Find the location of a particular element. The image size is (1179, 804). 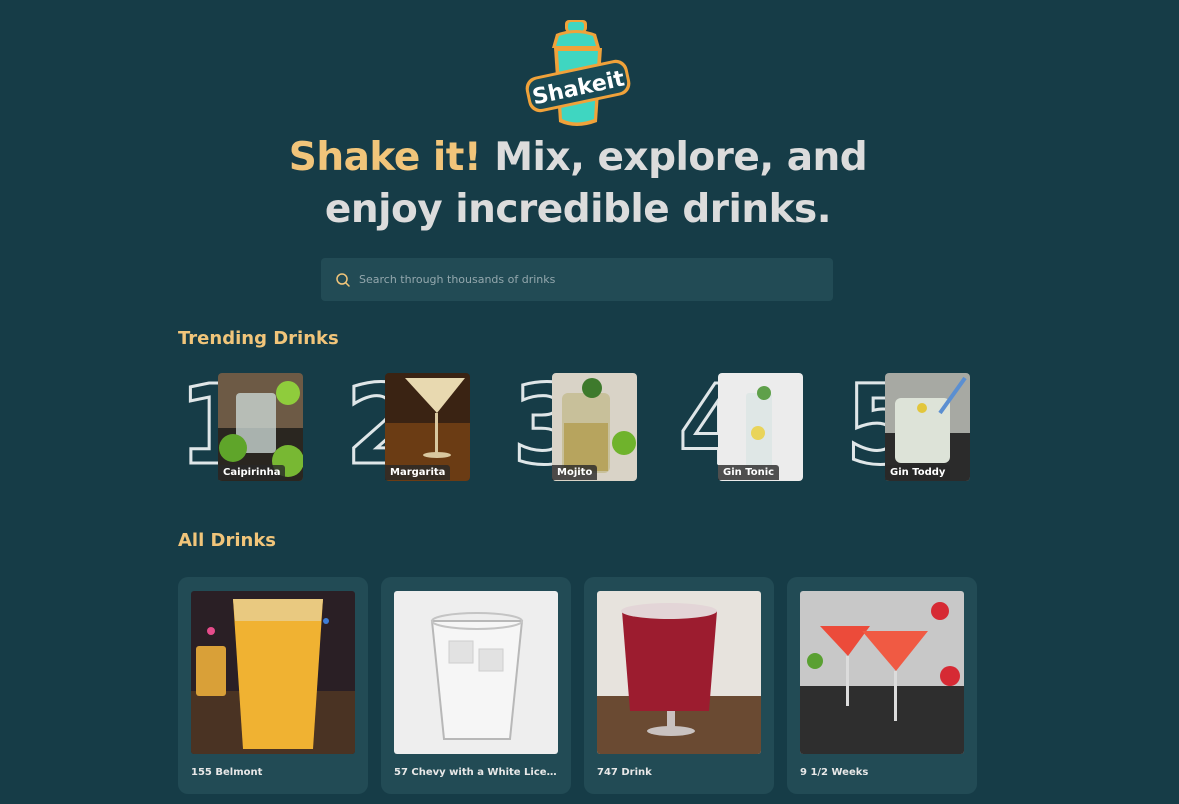

search-bar is located at coordinates (577, 279).